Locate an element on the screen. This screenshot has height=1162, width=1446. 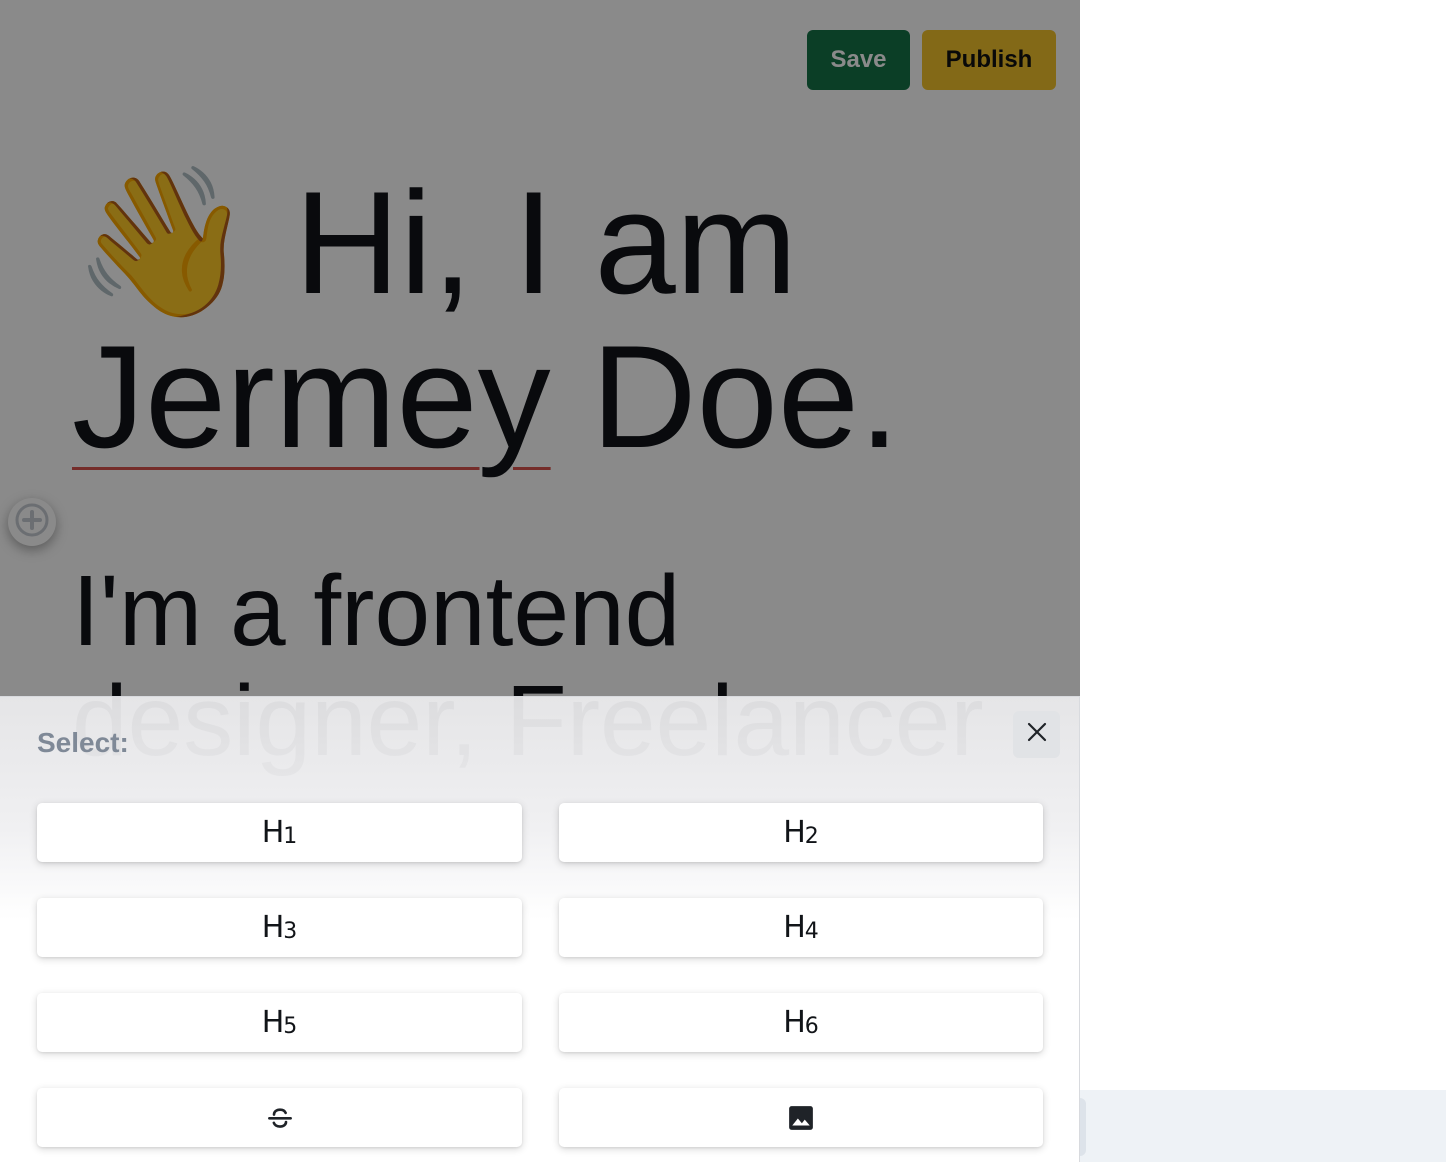
h6-letter: H is located at coordinates (794, 1022).